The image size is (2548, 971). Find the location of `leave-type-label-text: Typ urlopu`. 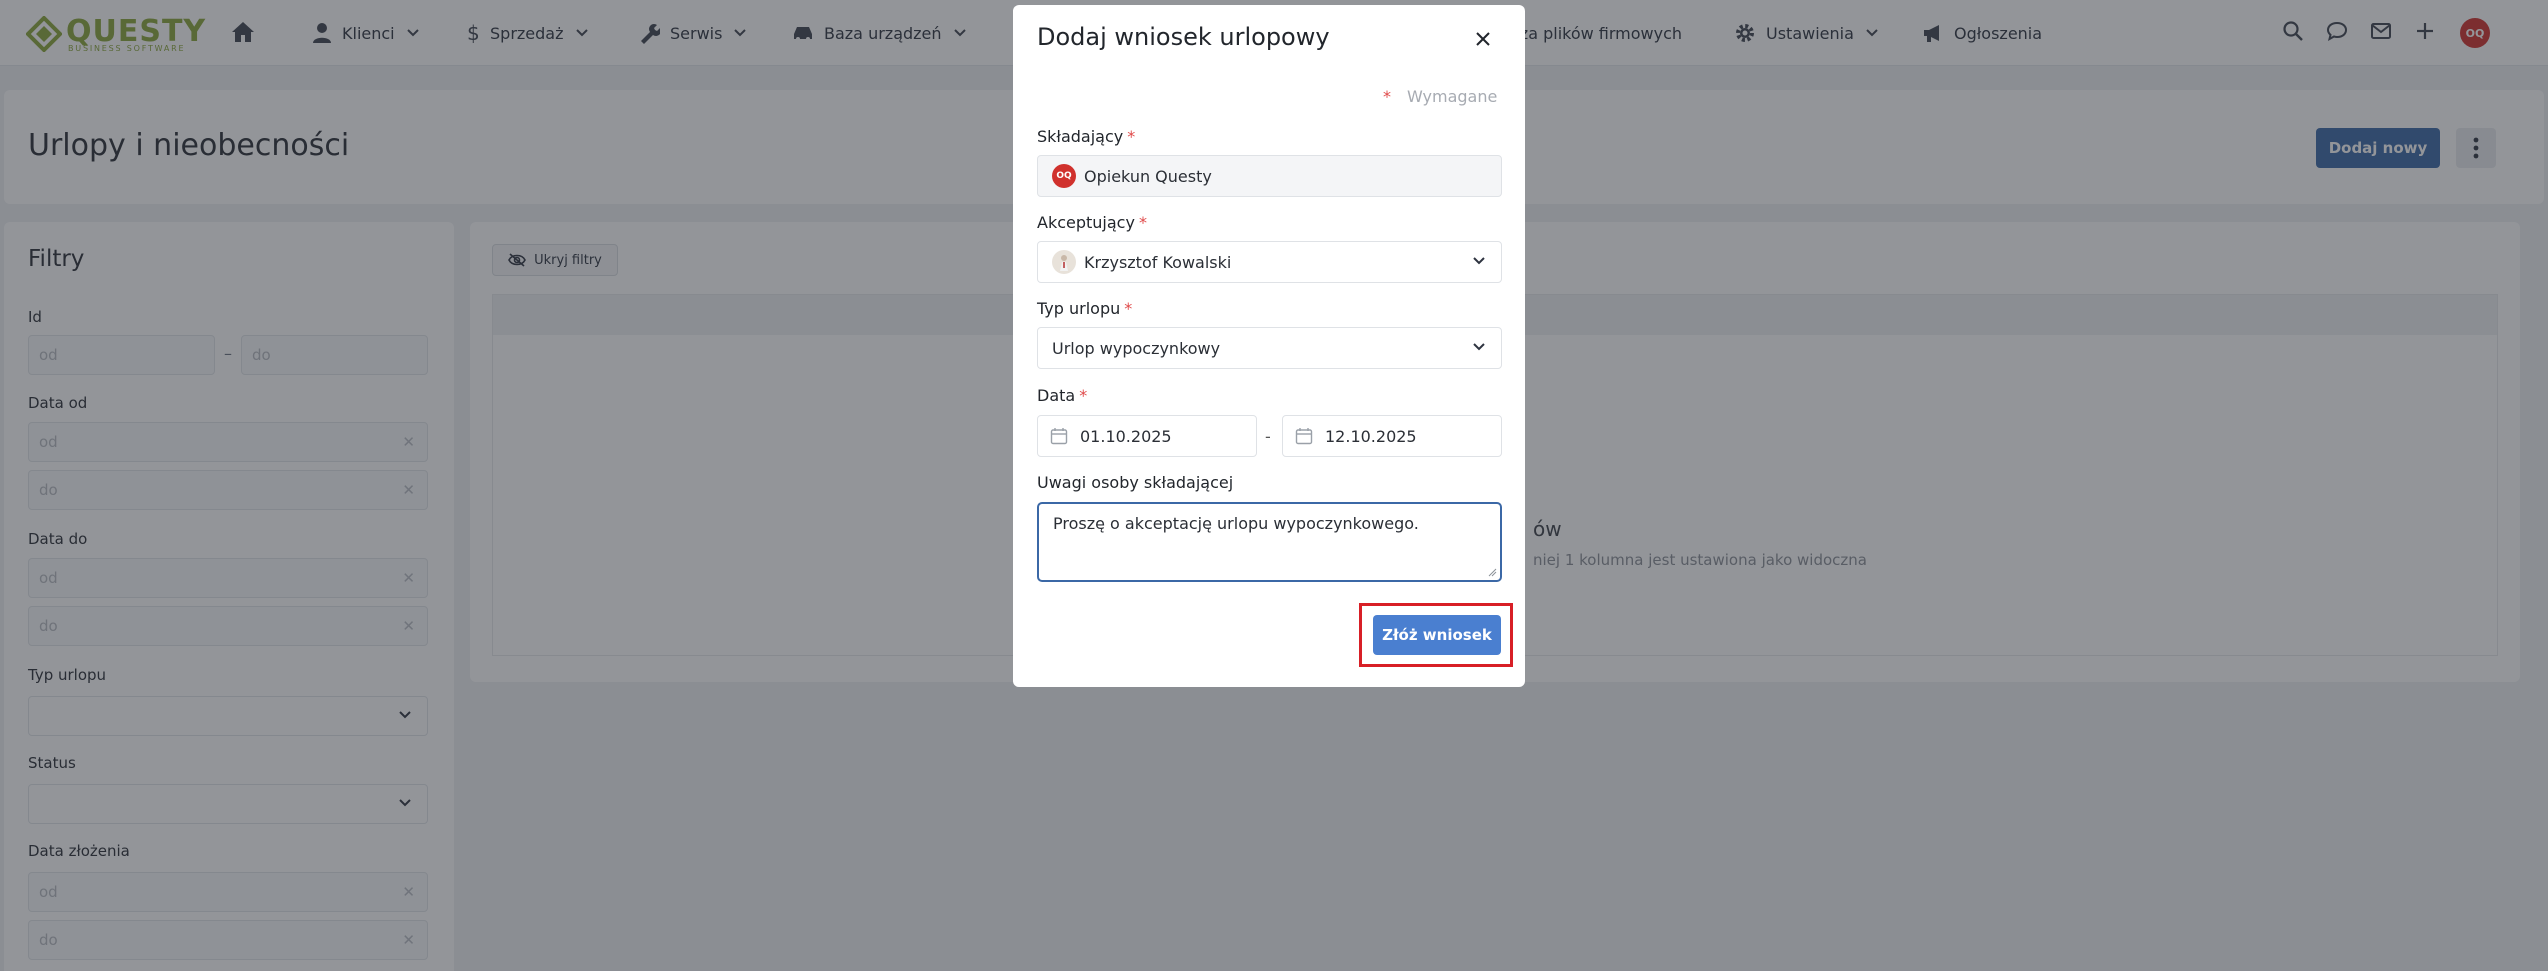

leave-type-label-text: Typ urlopu is located at coordinates (1079, 308).